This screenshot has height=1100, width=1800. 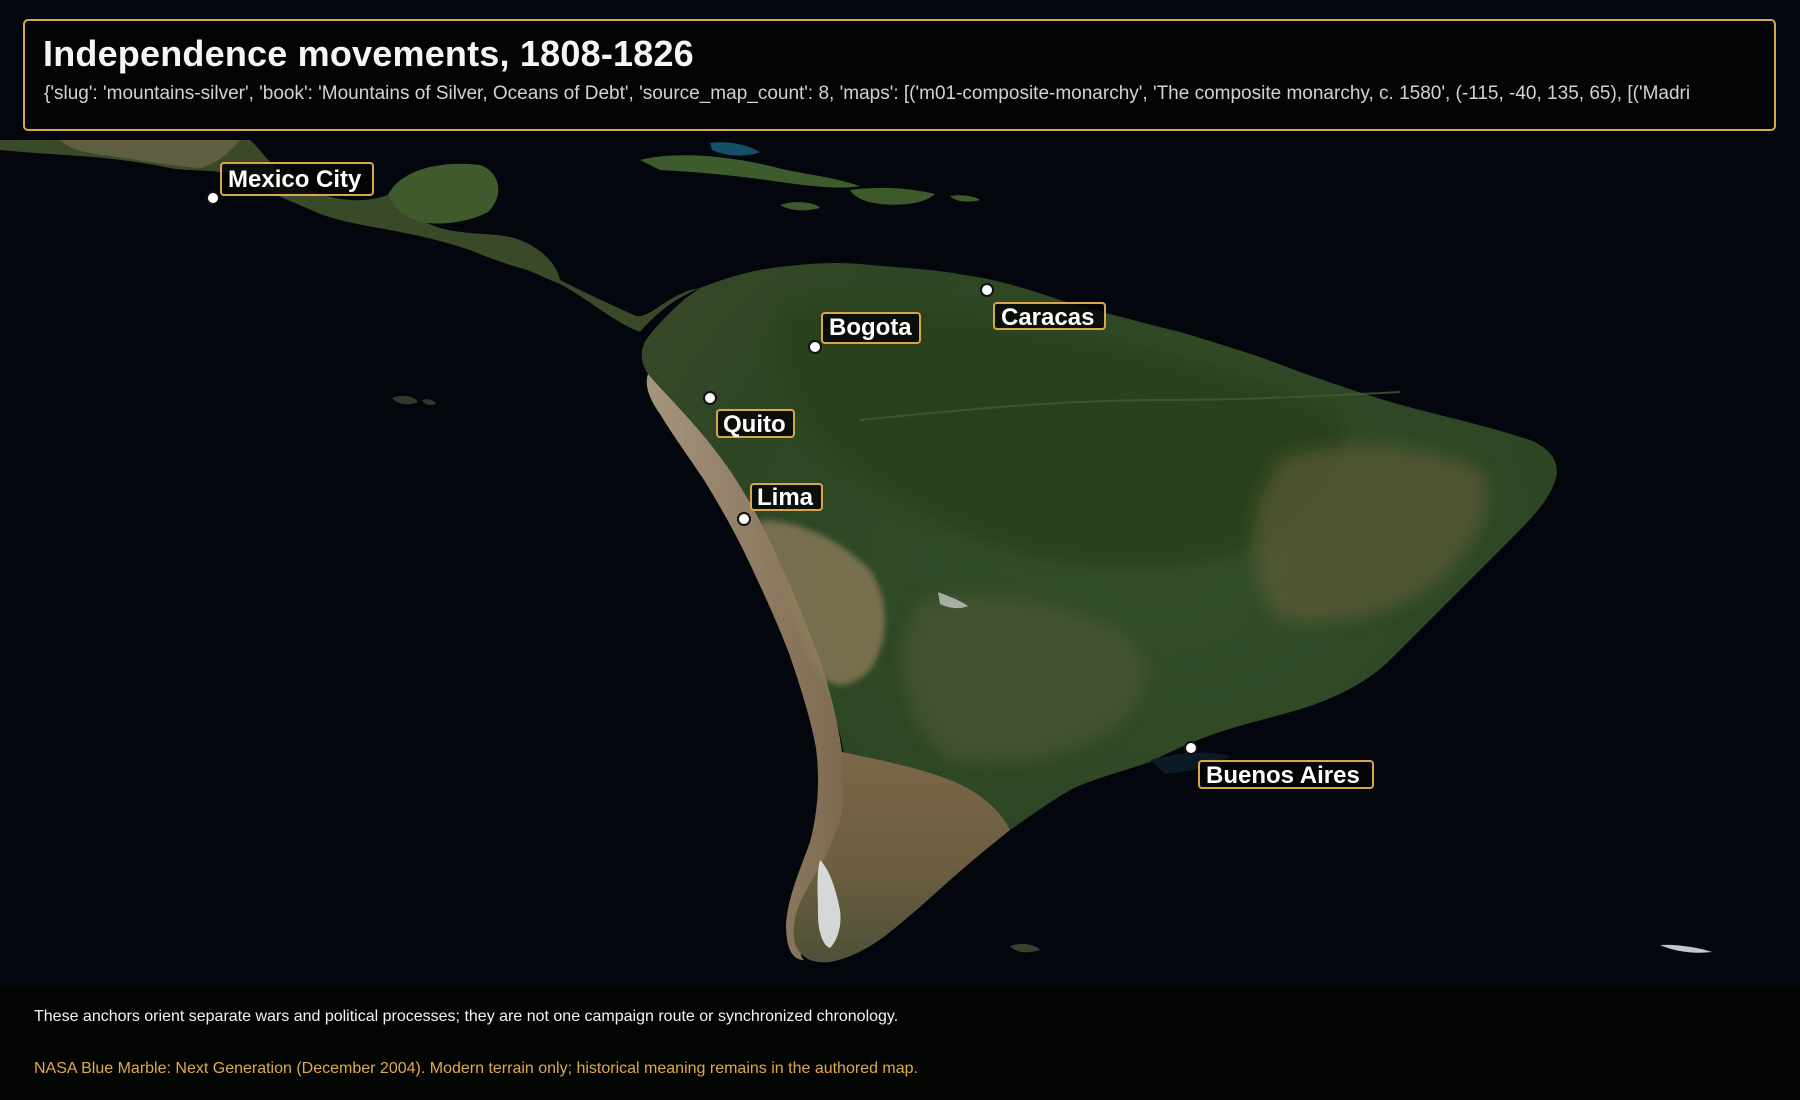 I want to click on city-label: Quito, so click(x=754, y=424).